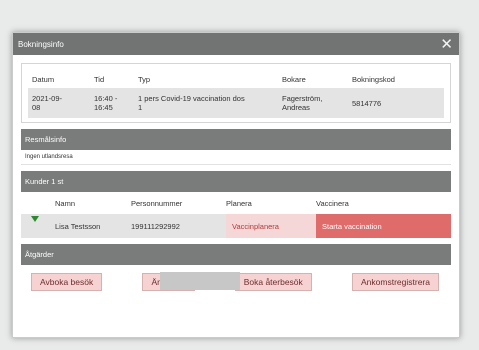 Image resolution: width=479 pixels, height=350 pixels. Describe the element at coordinates (271, 226) in the screenshot. I see `vaccinplanera-button: Vaccinplanera` at that location.